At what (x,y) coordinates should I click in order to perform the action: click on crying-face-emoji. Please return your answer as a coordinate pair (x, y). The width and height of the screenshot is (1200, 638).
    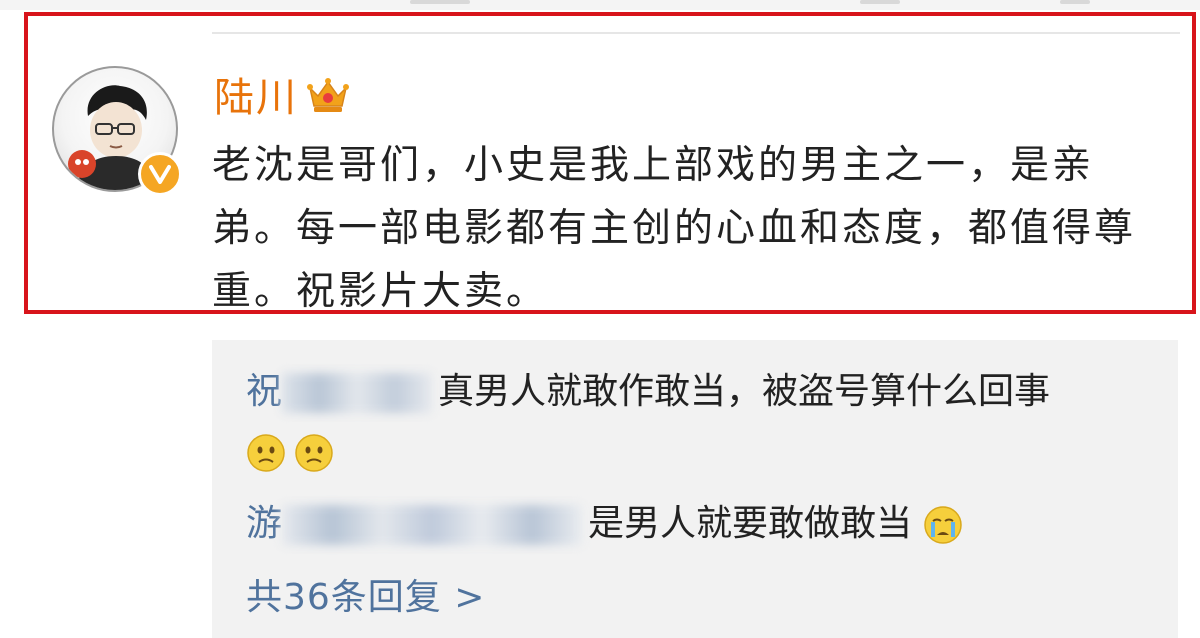
    Looking at the image, I should click on (943, 525).